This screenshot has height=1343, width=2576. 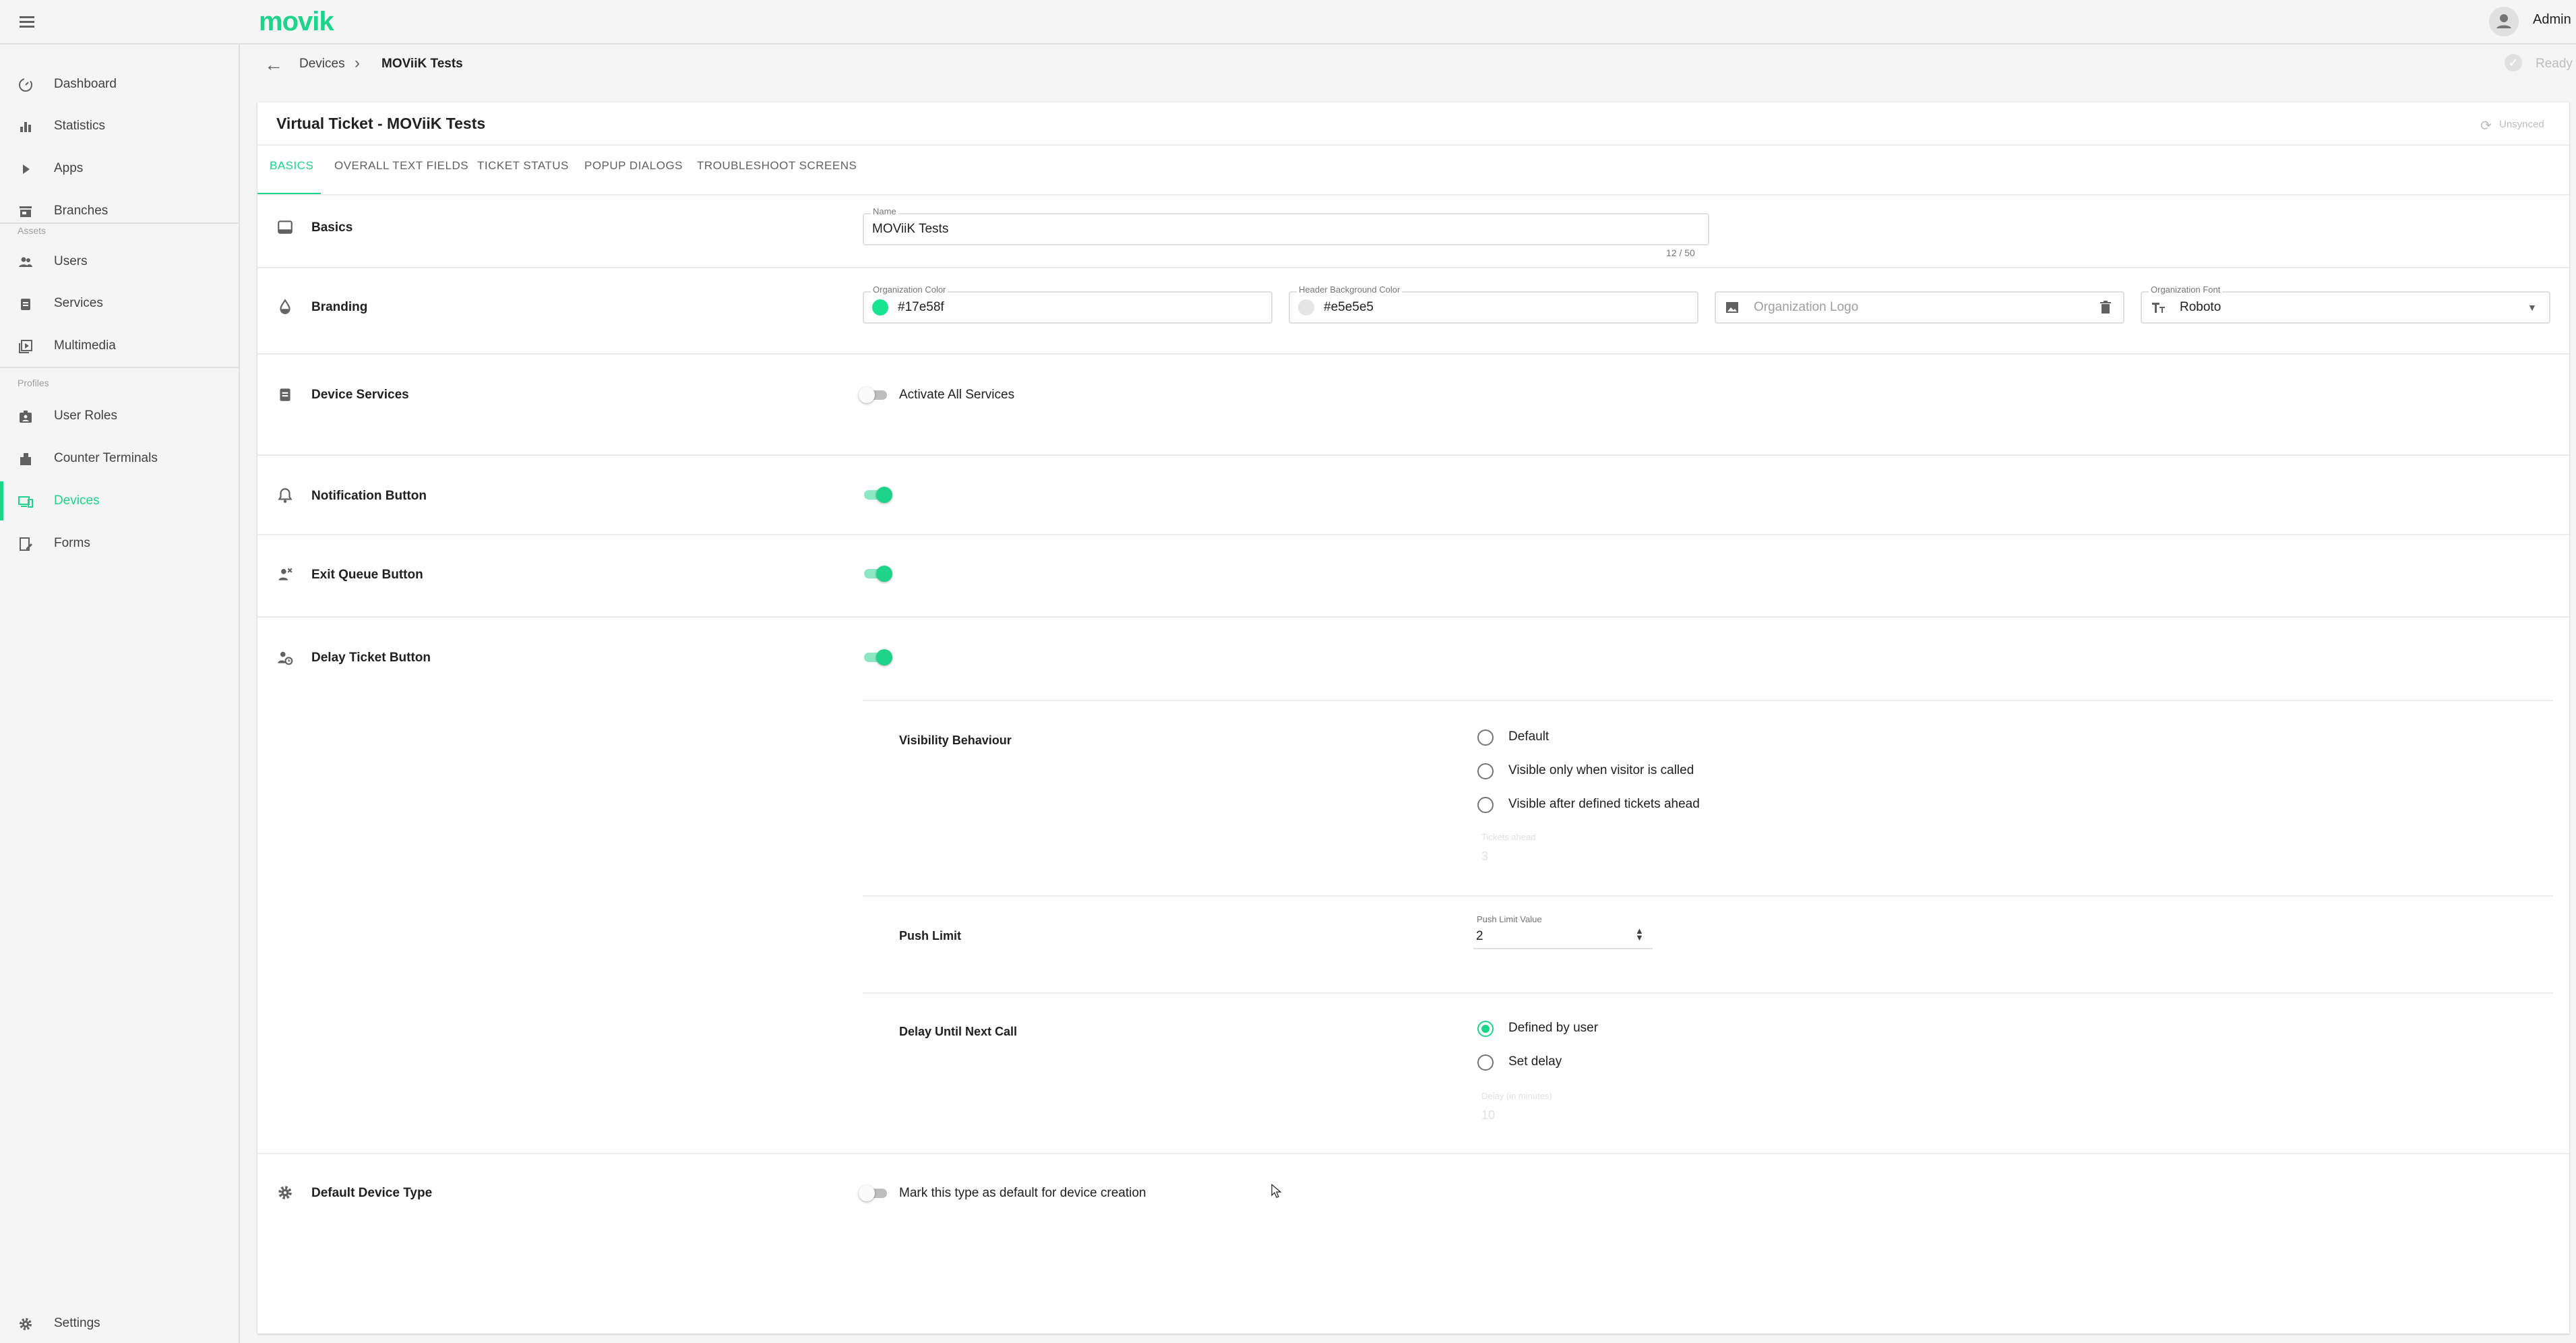 I want to click on activate-all-services-toggle, so click(x=873, y=395).